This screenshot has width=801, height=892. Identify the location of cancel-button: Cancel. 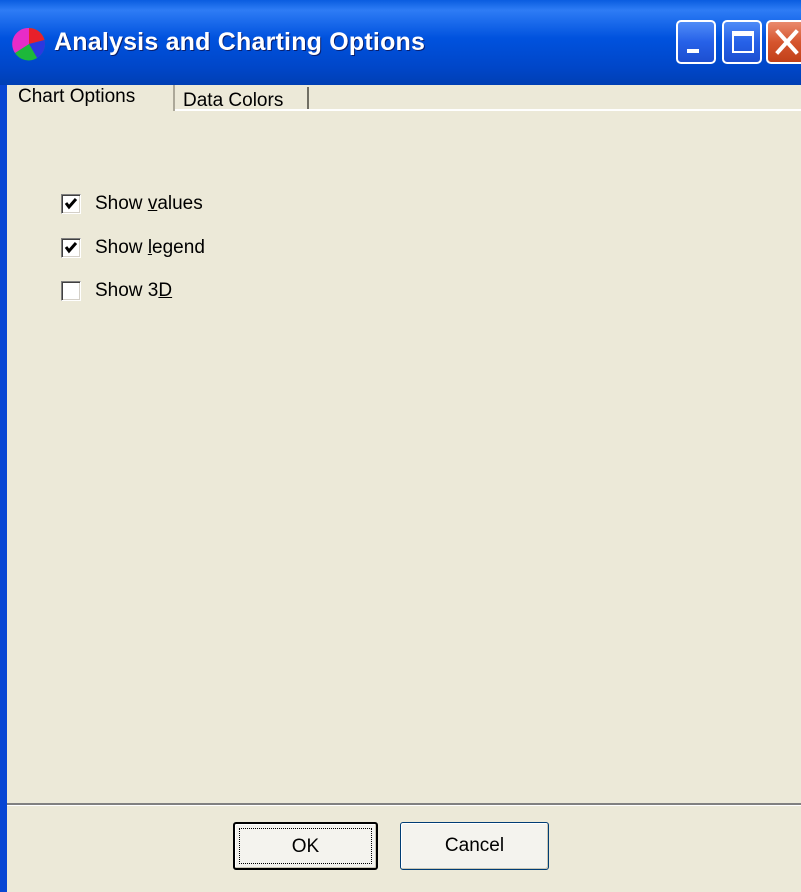
(474, 846).